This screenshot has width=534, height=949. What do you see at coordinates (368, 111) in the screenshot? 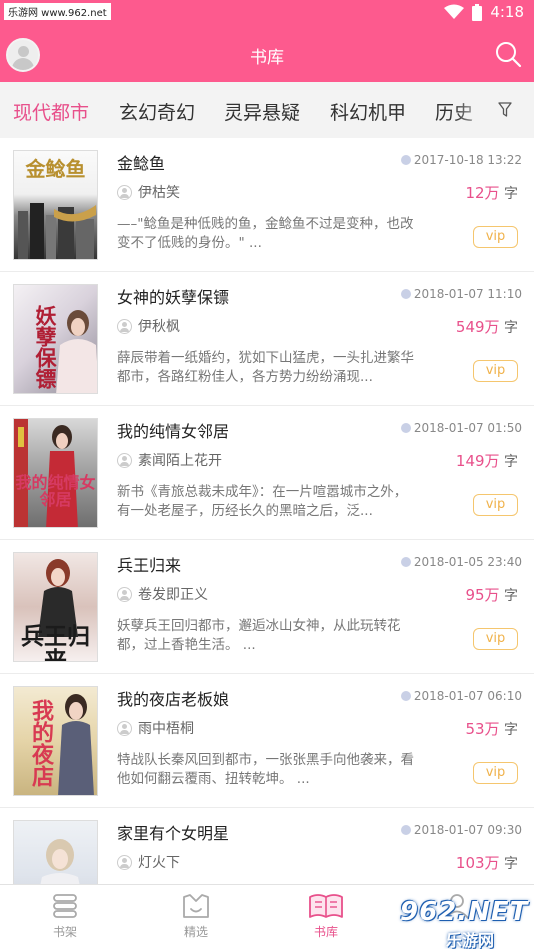
I see `tab-category: 科幻机甲` at bounding box center [368, 111].